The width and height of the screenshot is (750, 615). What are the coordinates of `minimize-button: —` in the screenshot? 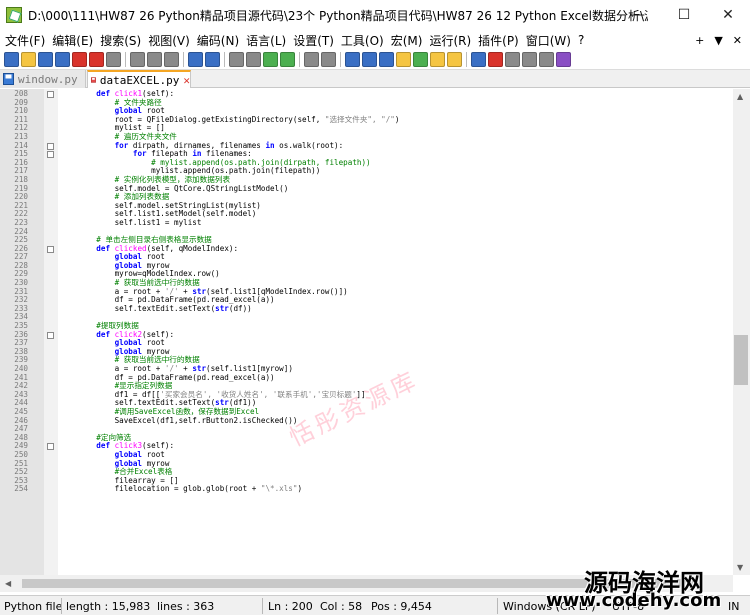 It's located at (638, 15).